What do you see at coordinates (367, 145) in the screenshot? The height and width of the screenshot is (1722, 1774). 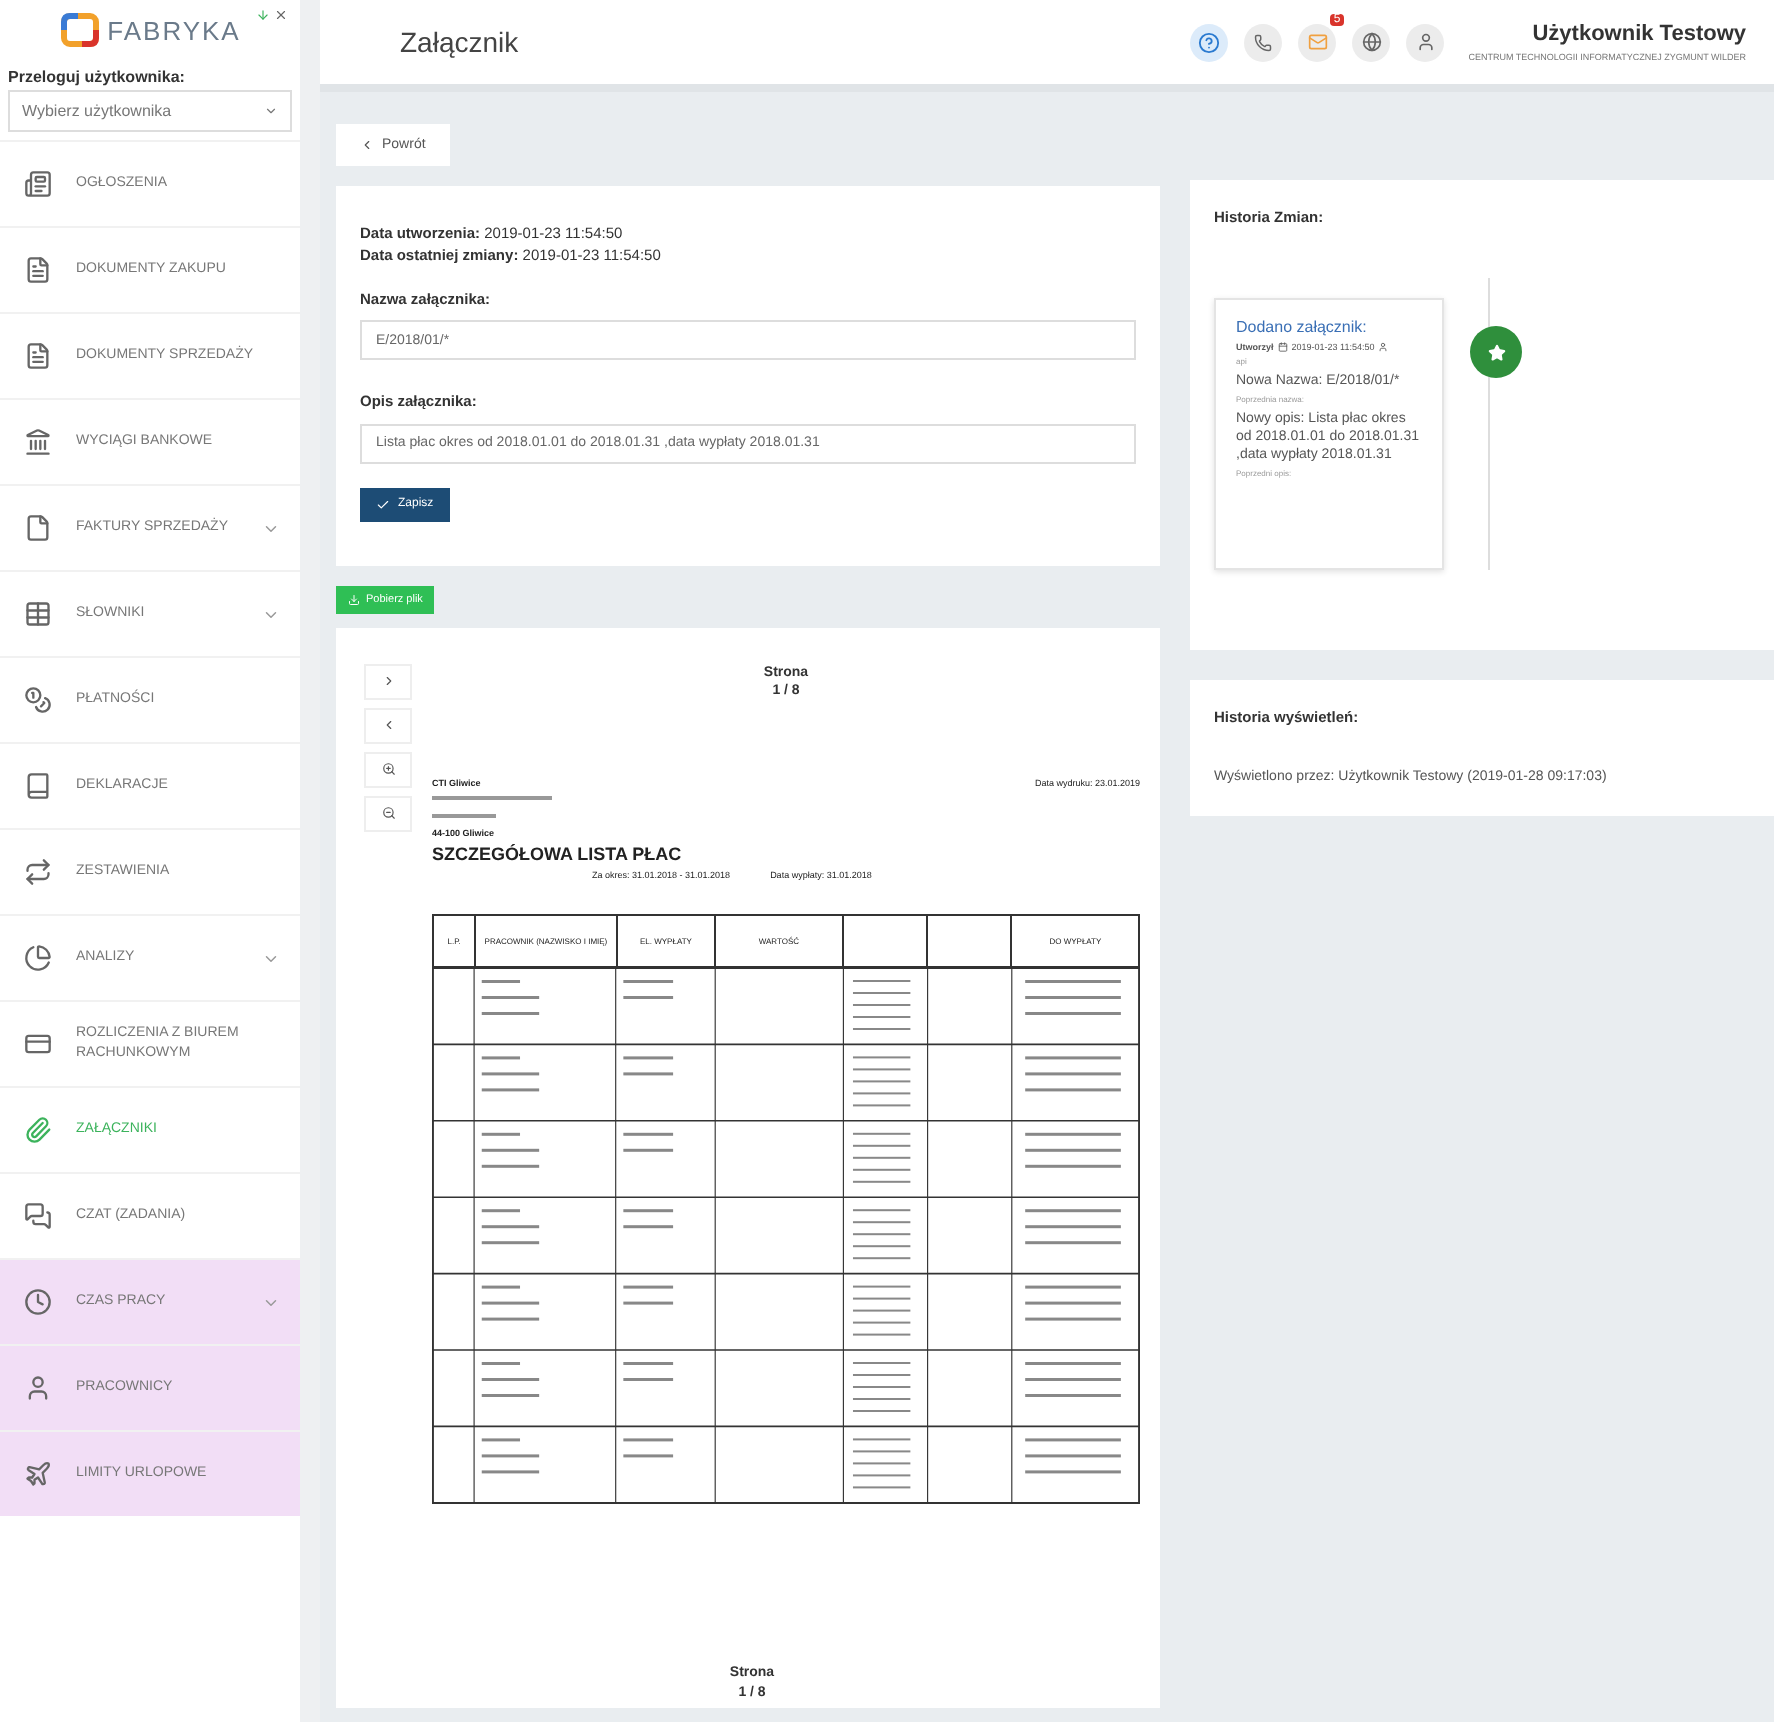 I see `back-icon` at bounding box center [367, 145].